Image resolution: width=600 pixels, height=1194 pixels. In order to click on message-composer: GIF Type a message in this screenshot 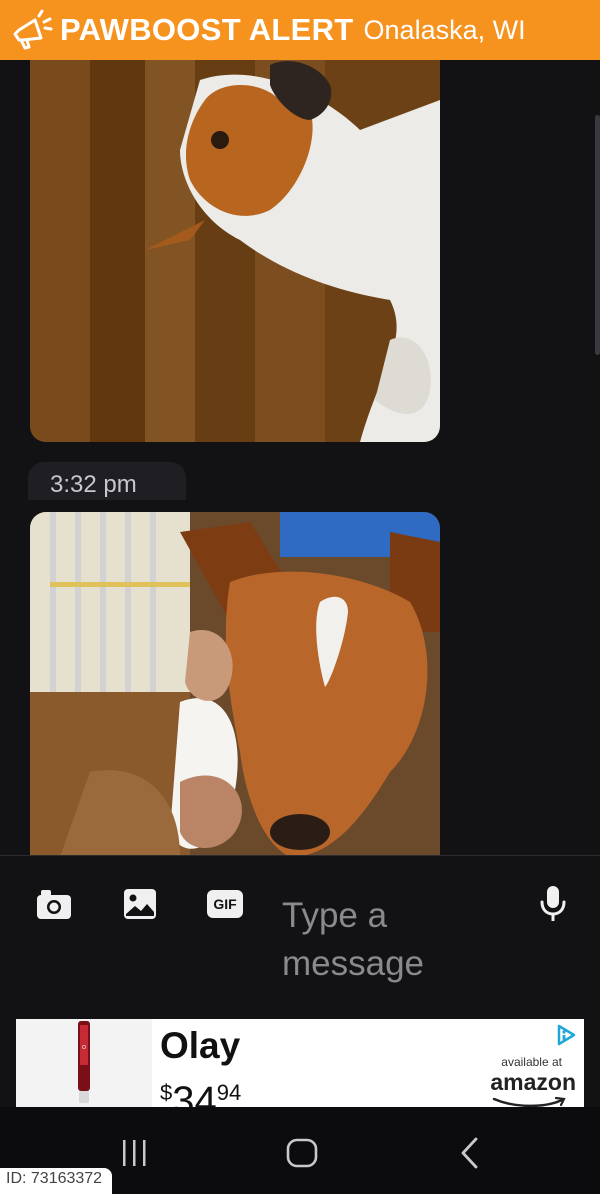, I will do `click(300, 932)`.